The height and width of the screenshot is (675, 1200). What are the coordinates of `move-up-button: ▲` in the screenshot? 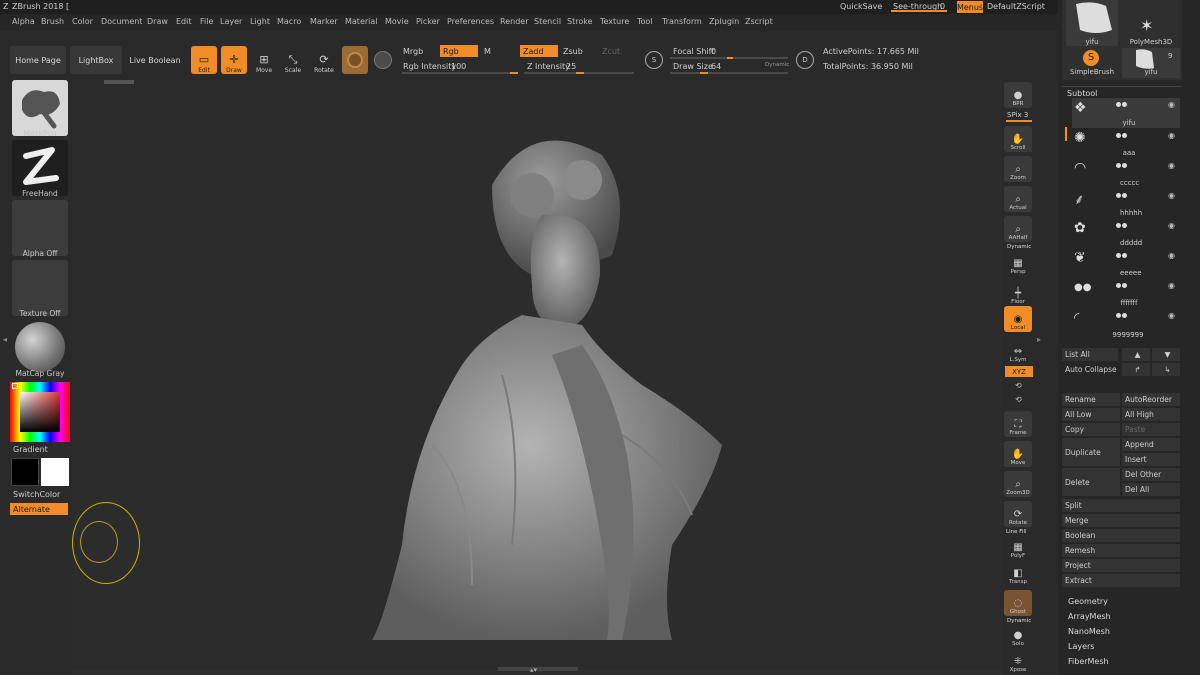 It's located at (1136, 354).